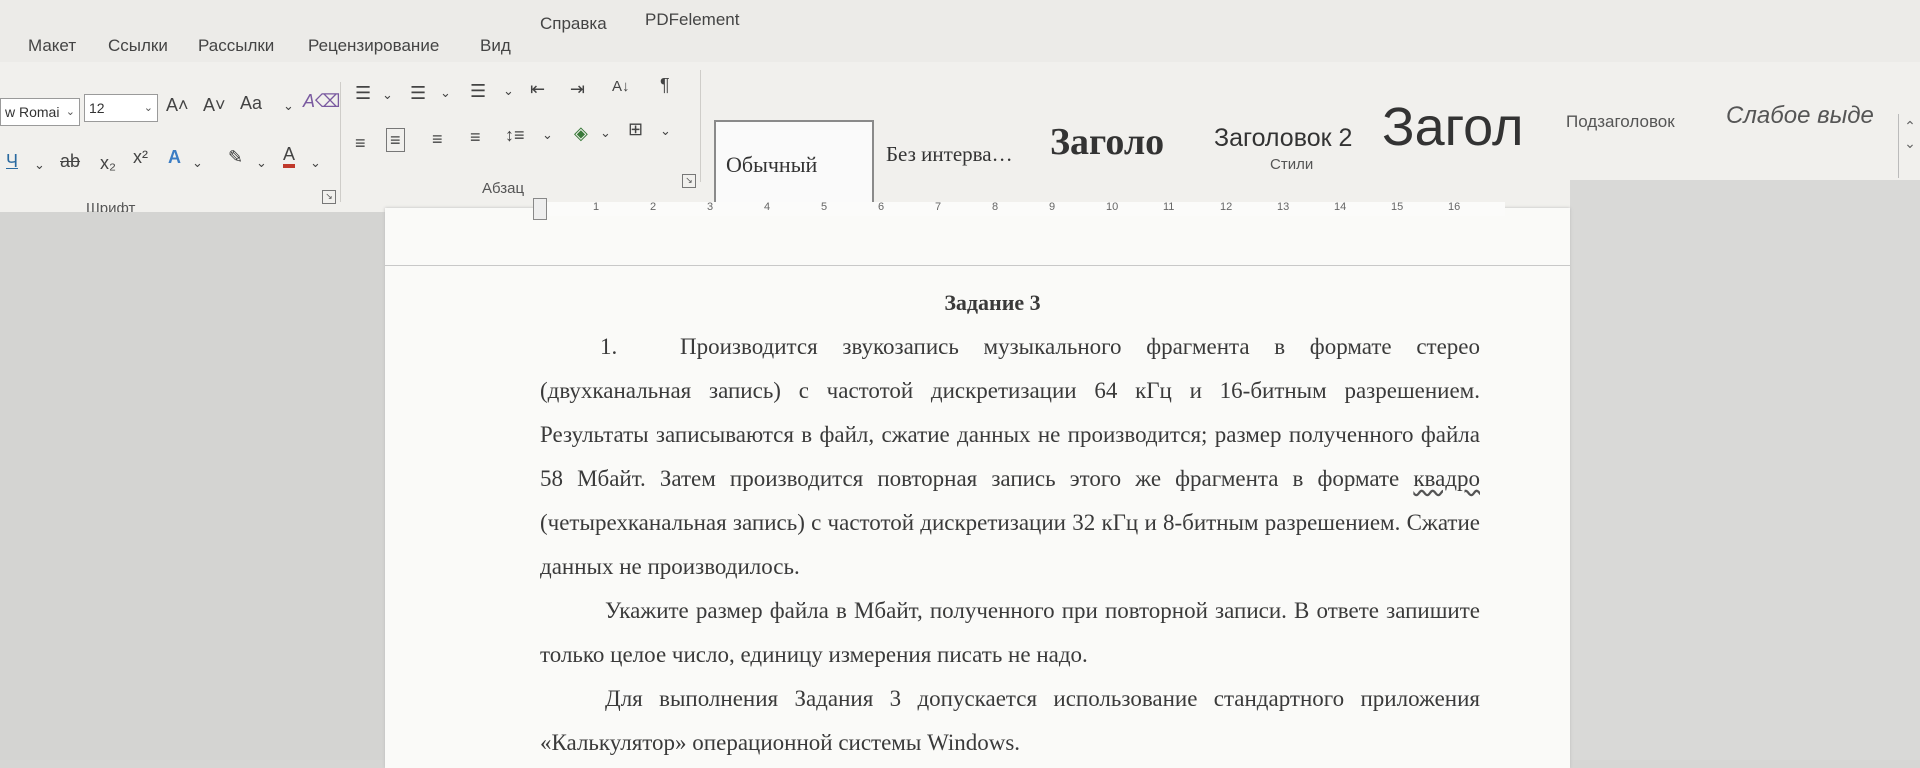 This screenshot has height=768, width=1920. What do you see at coordinates (70, 161) in the screenshot?
I see `strikethrough-button: ab` at bounding box center [70, 161].